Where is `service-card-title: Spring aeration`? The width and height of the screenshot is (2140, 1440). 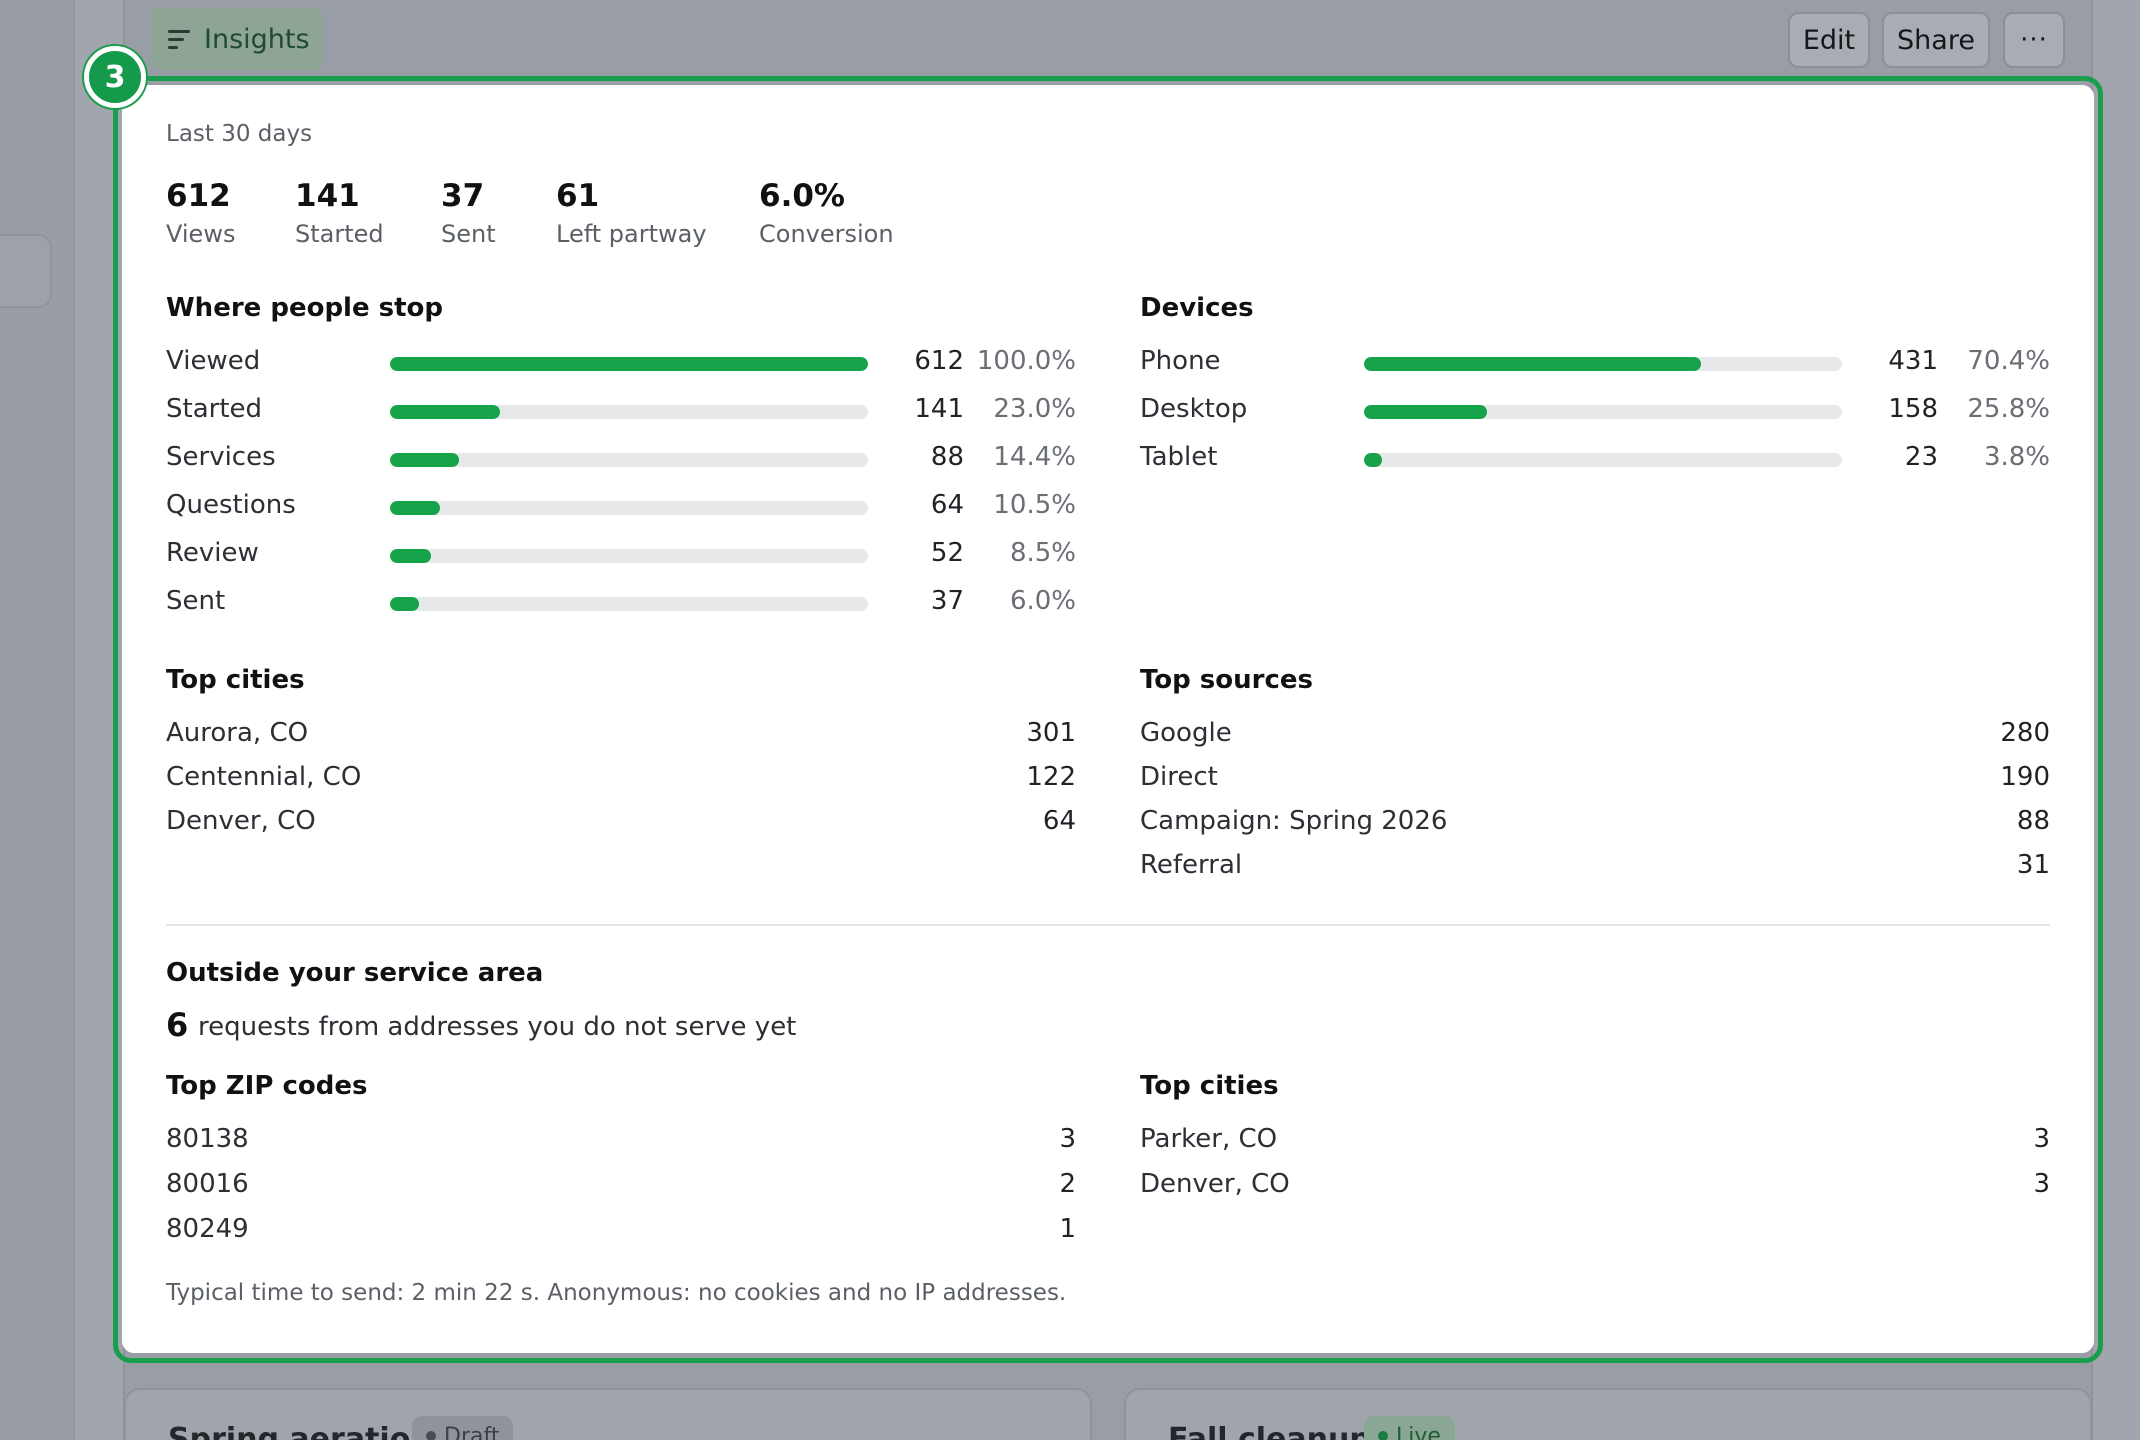
service-card-title: Spring aeration is located at coordinates (300, 1431).